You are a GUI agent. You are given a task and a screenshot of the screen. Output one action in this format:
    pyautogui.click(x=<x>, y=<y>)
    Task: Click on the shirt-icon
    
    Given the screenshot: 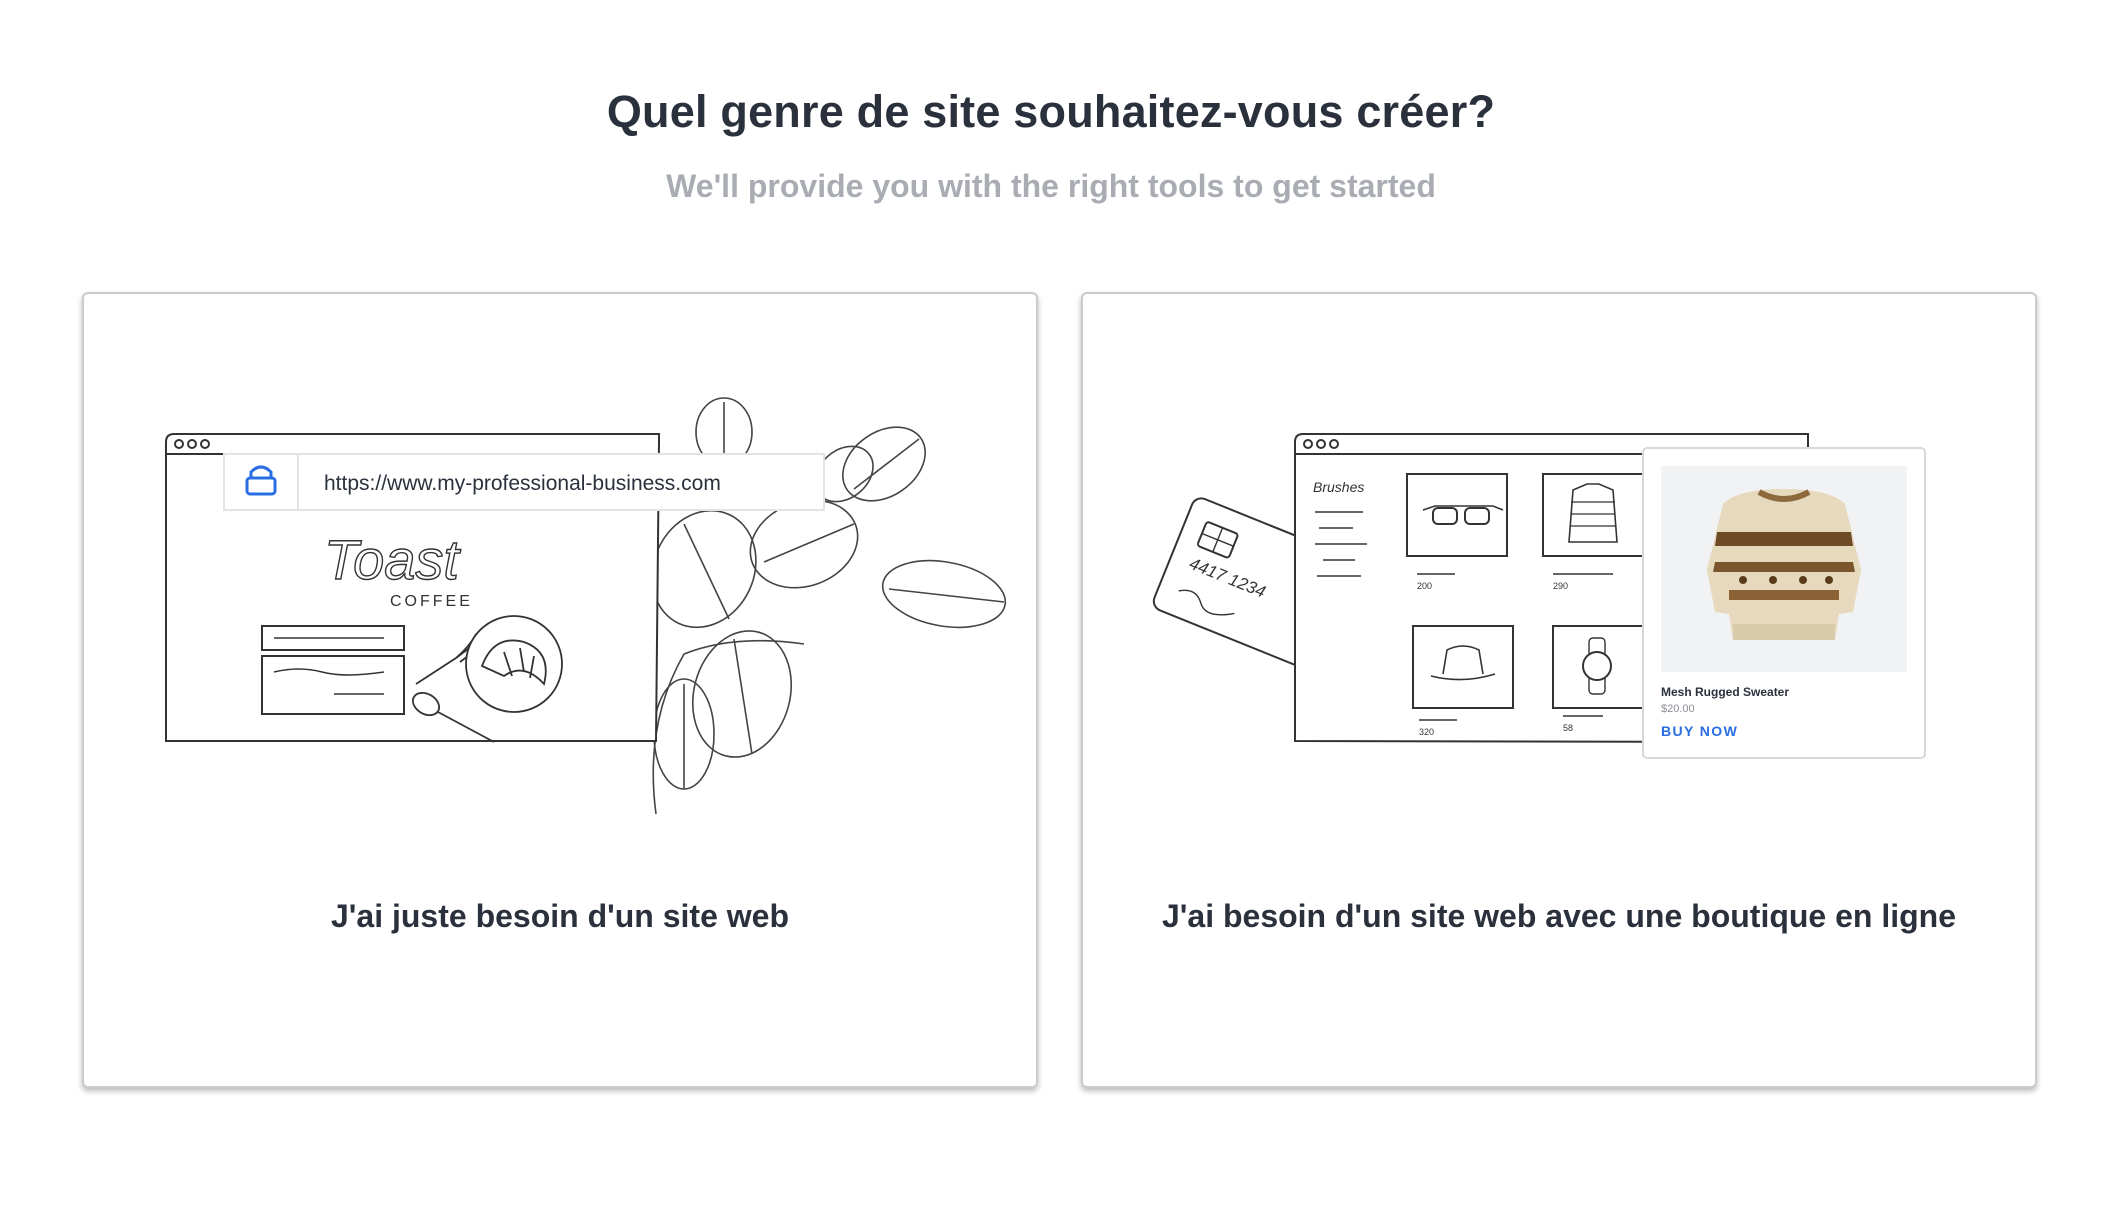 What is the action you would take?
    pyautogui.click(x=1593, y=515)
    